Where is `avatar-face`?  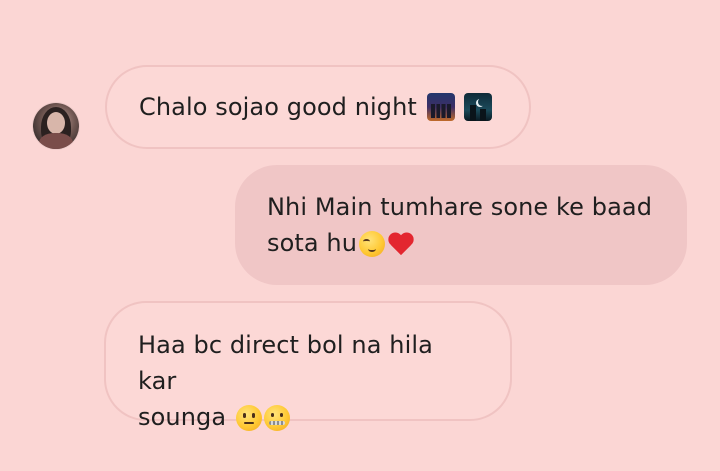
avatar-face is located at coordinates (56, 123).